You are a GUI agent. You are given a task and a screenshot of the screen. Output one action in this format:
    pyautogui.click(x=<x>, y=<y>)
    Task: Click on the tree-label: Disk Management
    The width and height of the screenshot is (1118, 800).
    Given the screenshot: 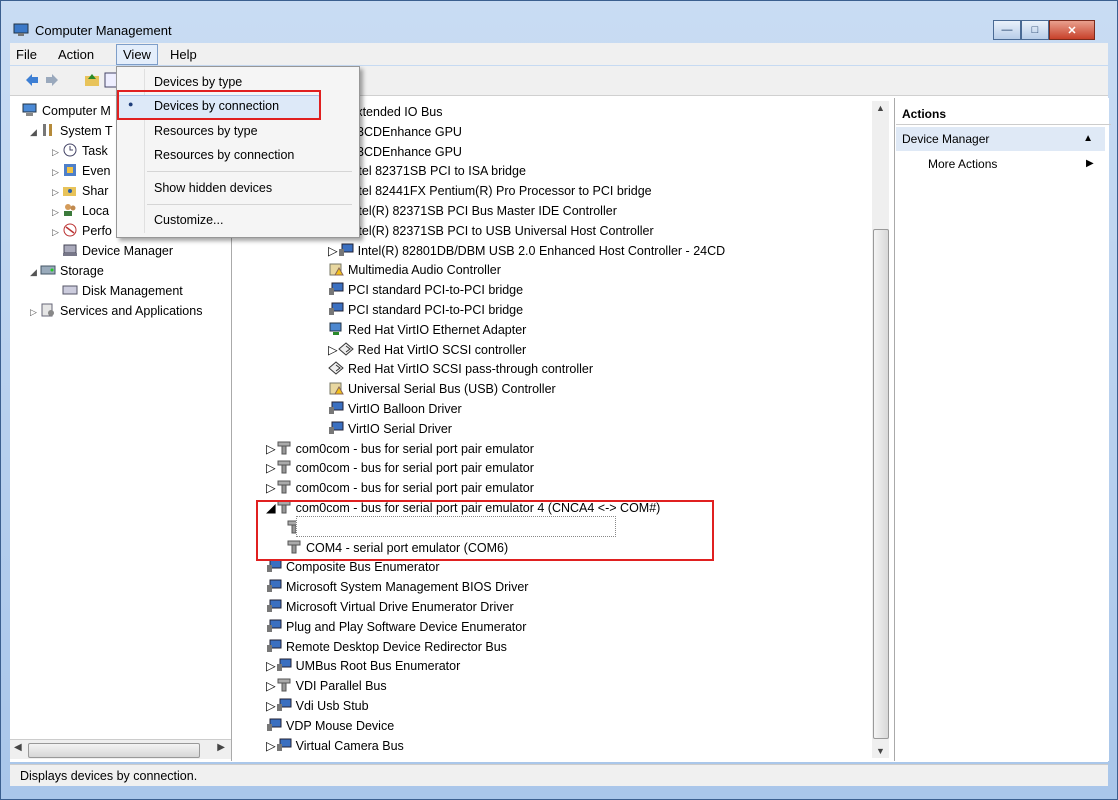 What is the action you would take?
    pyautogui.click(x=132, y=291)
    